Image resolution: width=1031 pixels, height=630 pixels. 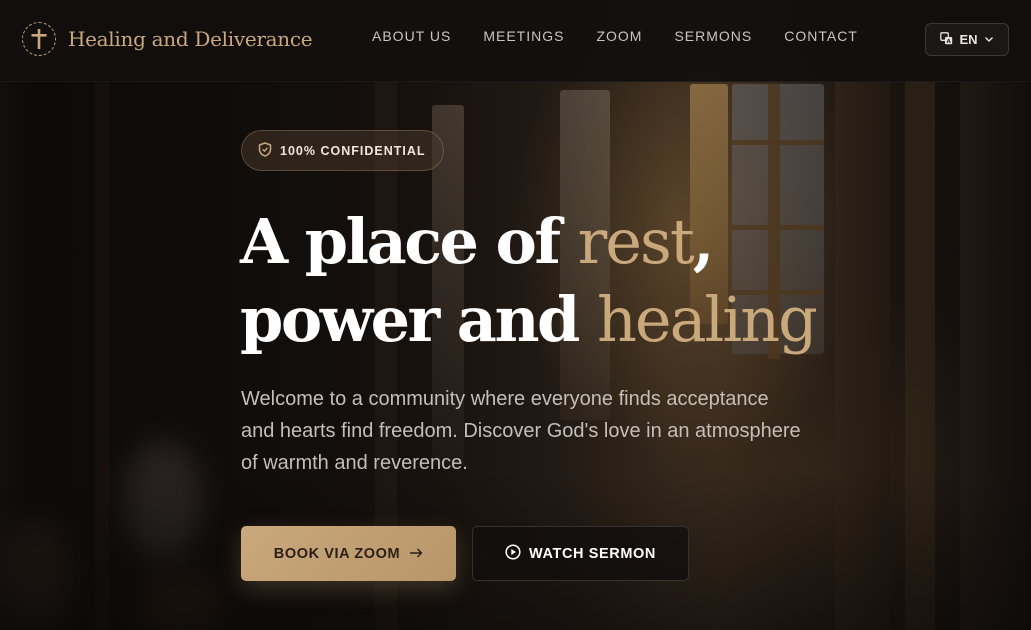 What do you see at coordinates (989, 39) in the screenshot?
I see `chevron-down-icon` at bounding box center [989, 39].